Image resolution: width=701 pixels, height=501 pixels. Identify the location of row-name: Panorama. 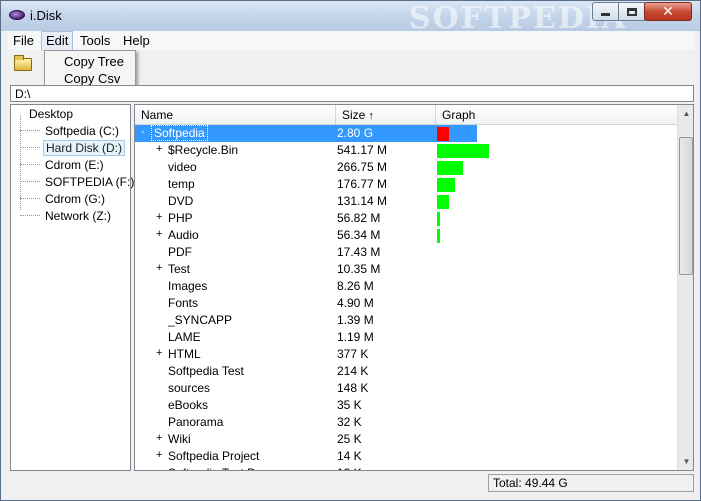
(196, 422).